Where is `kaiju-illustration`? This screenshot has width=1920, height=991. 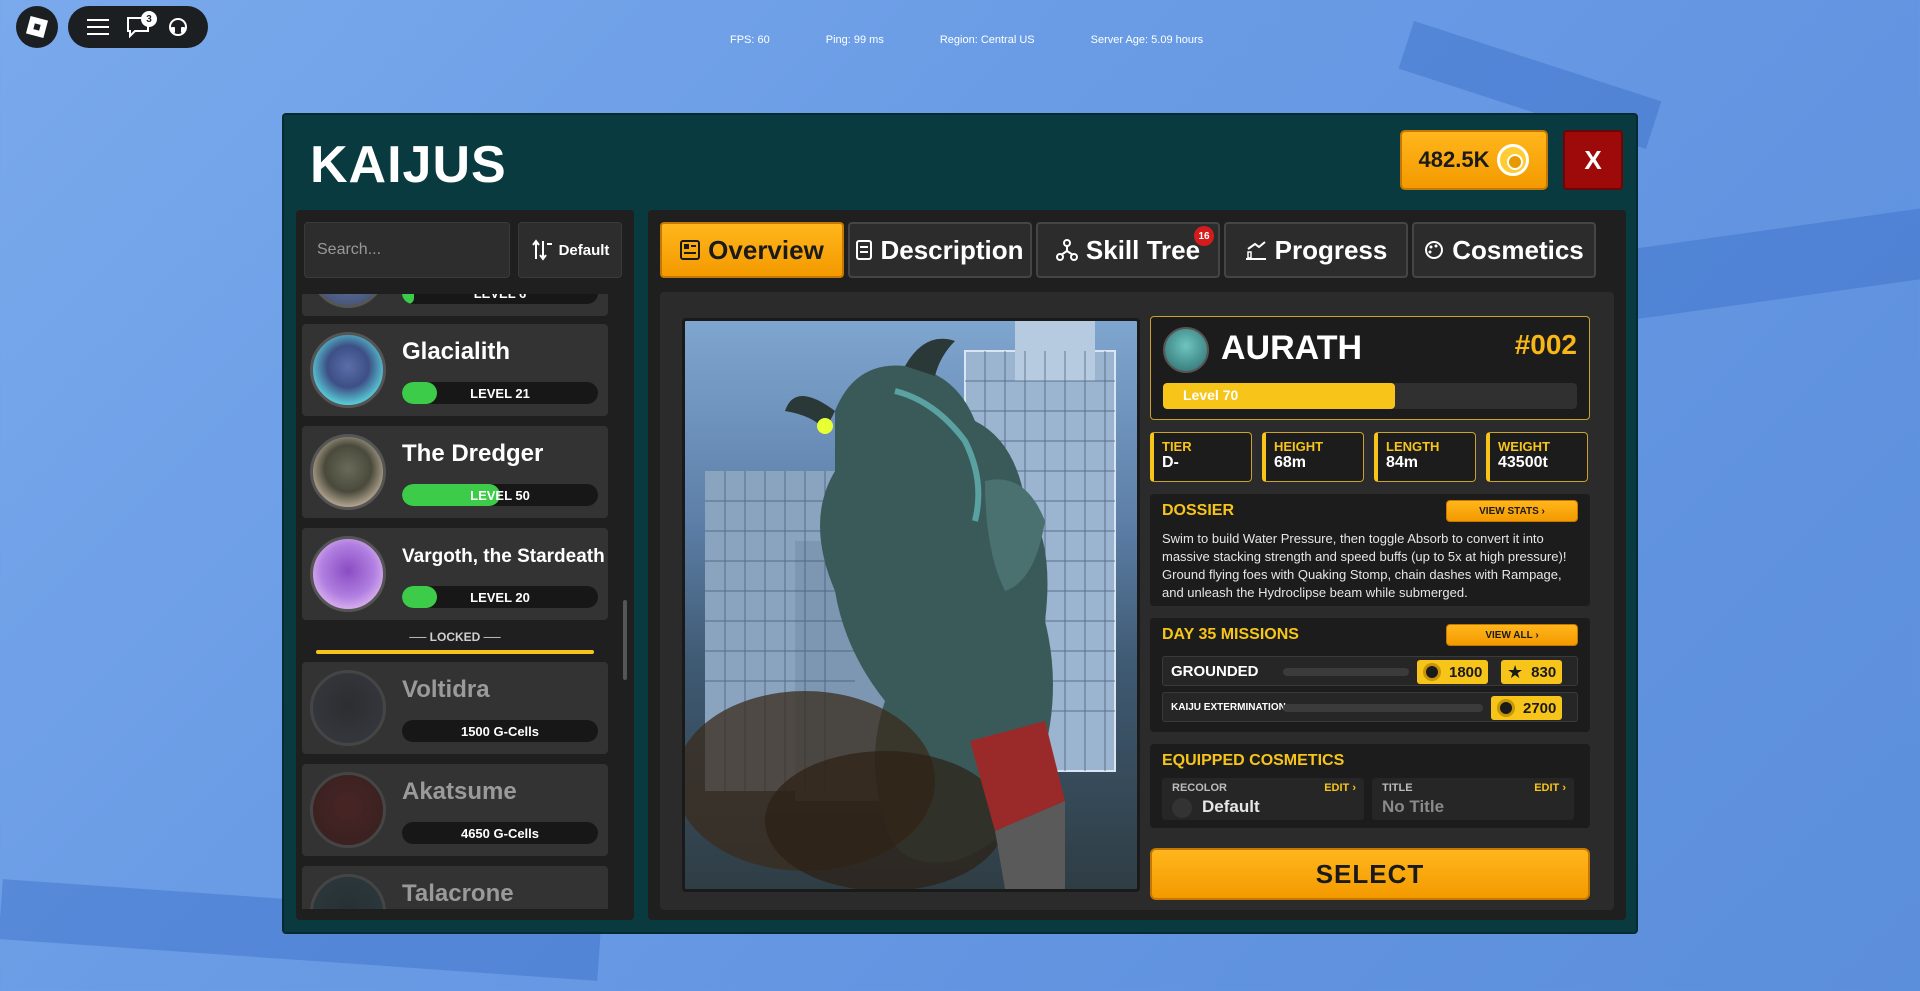 kaiju-illustration is located at coordinates (900, 605).